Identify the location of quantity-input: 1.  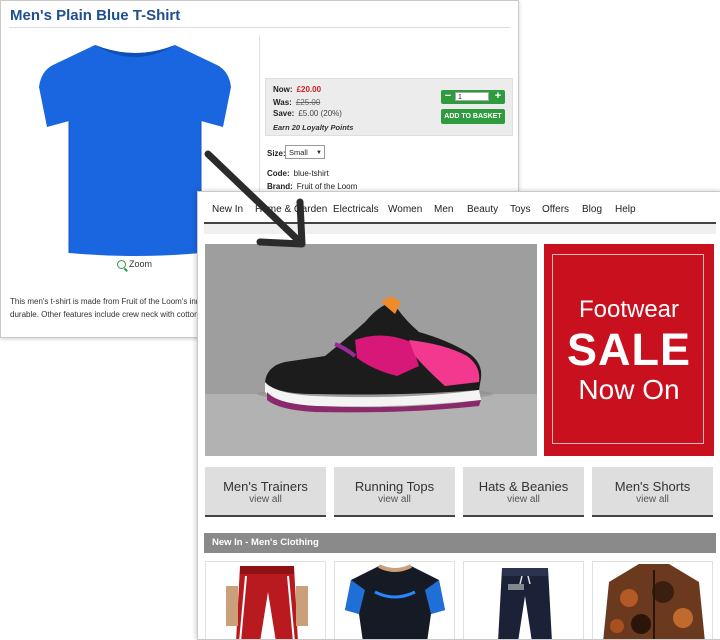
(472, 96).